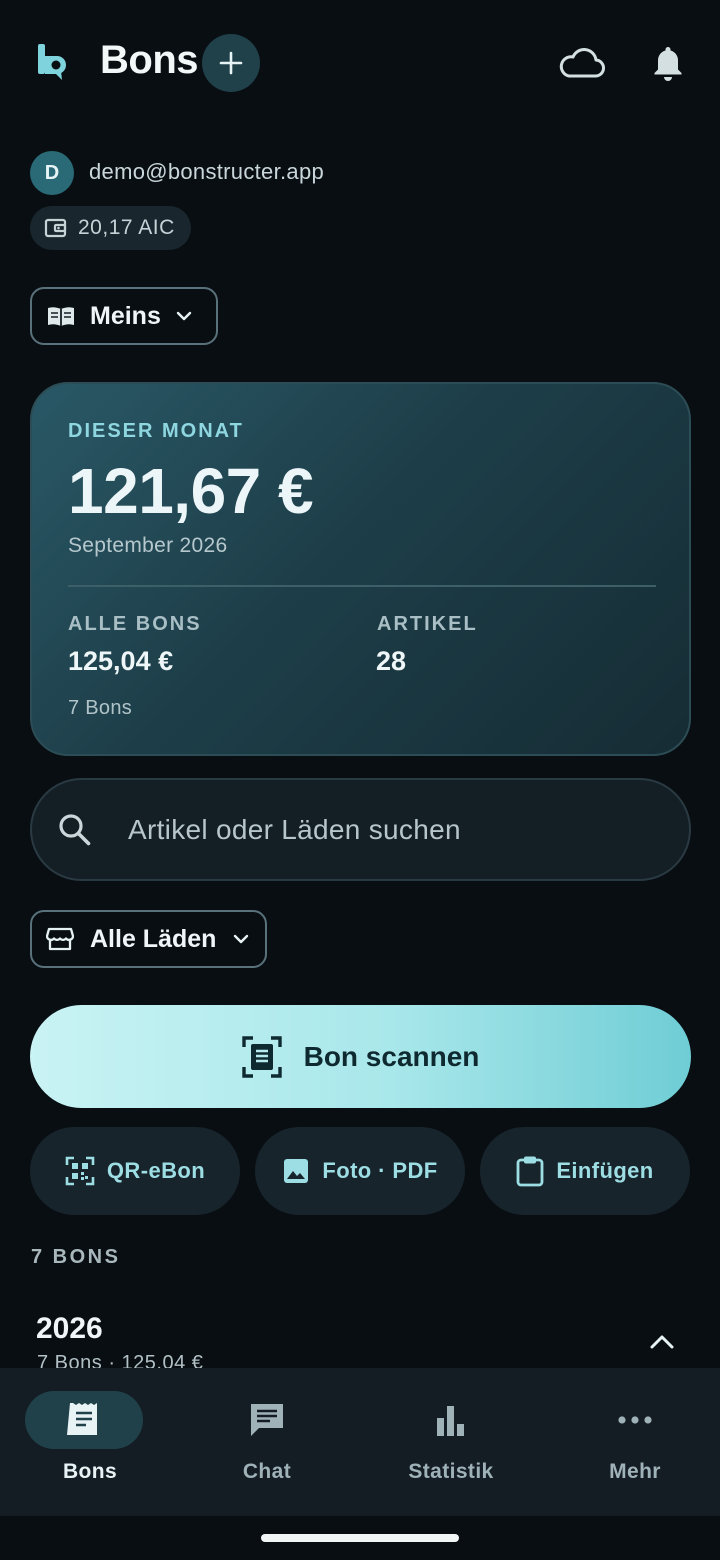 The width and height of the screenshot is (720, 1560). What do you see at coordinates (391, 661) in the screenshot?
I see `articles-value: 28` at bounding box center [391, 661].